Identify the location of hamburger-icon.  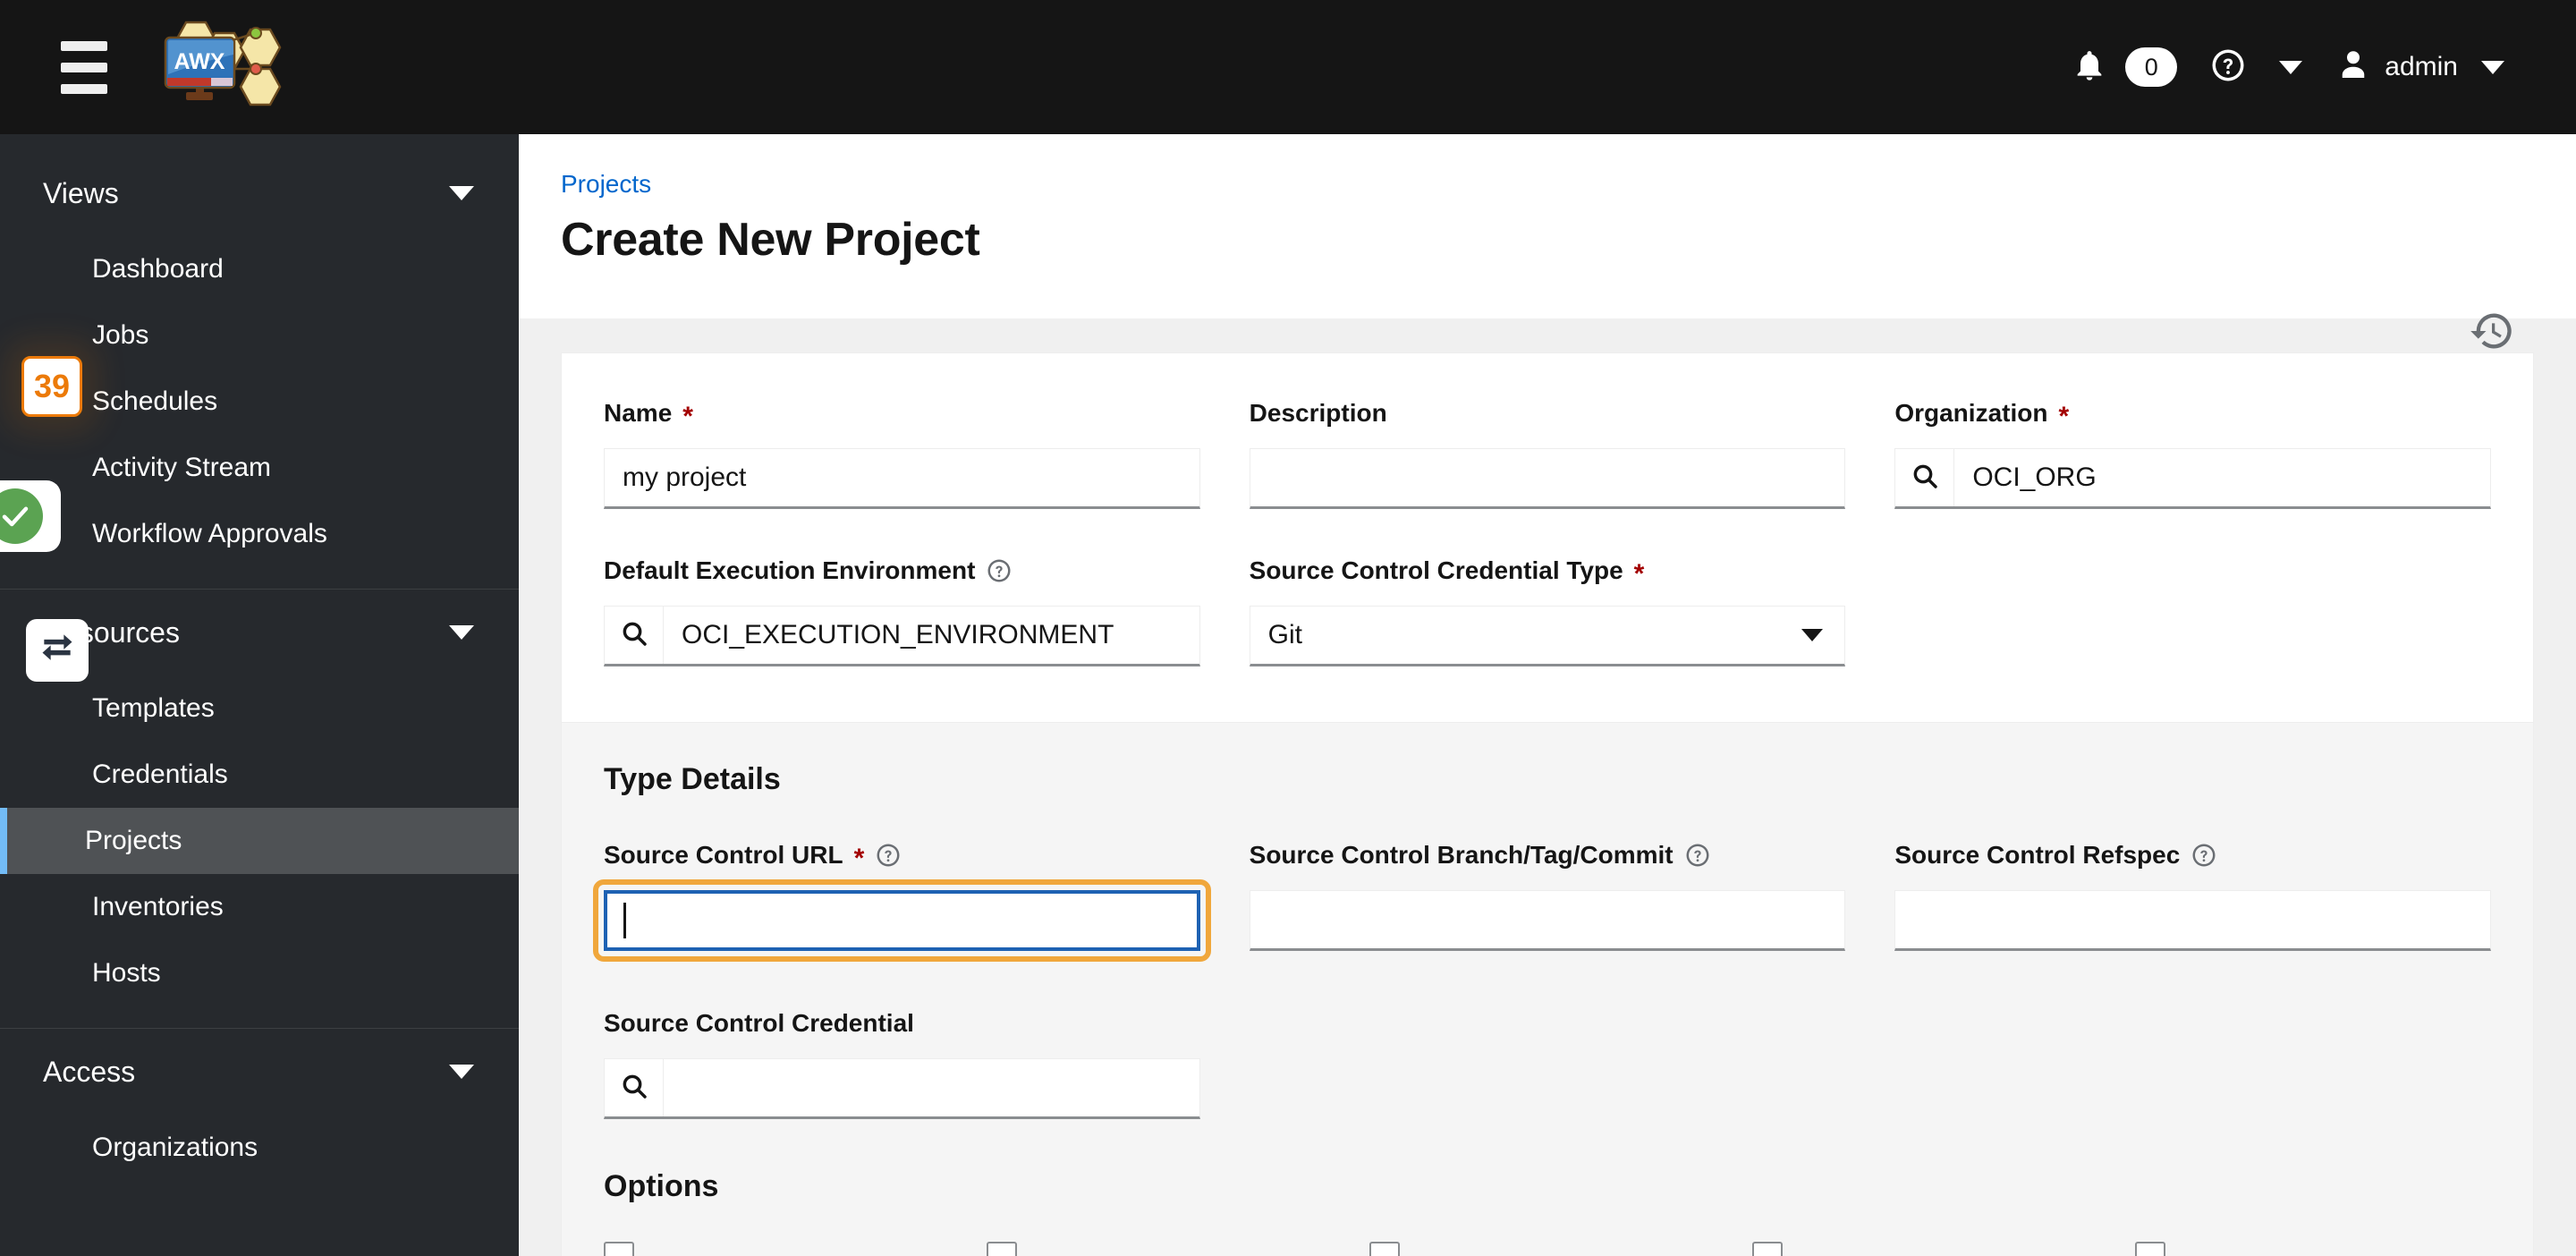
(84, 67).